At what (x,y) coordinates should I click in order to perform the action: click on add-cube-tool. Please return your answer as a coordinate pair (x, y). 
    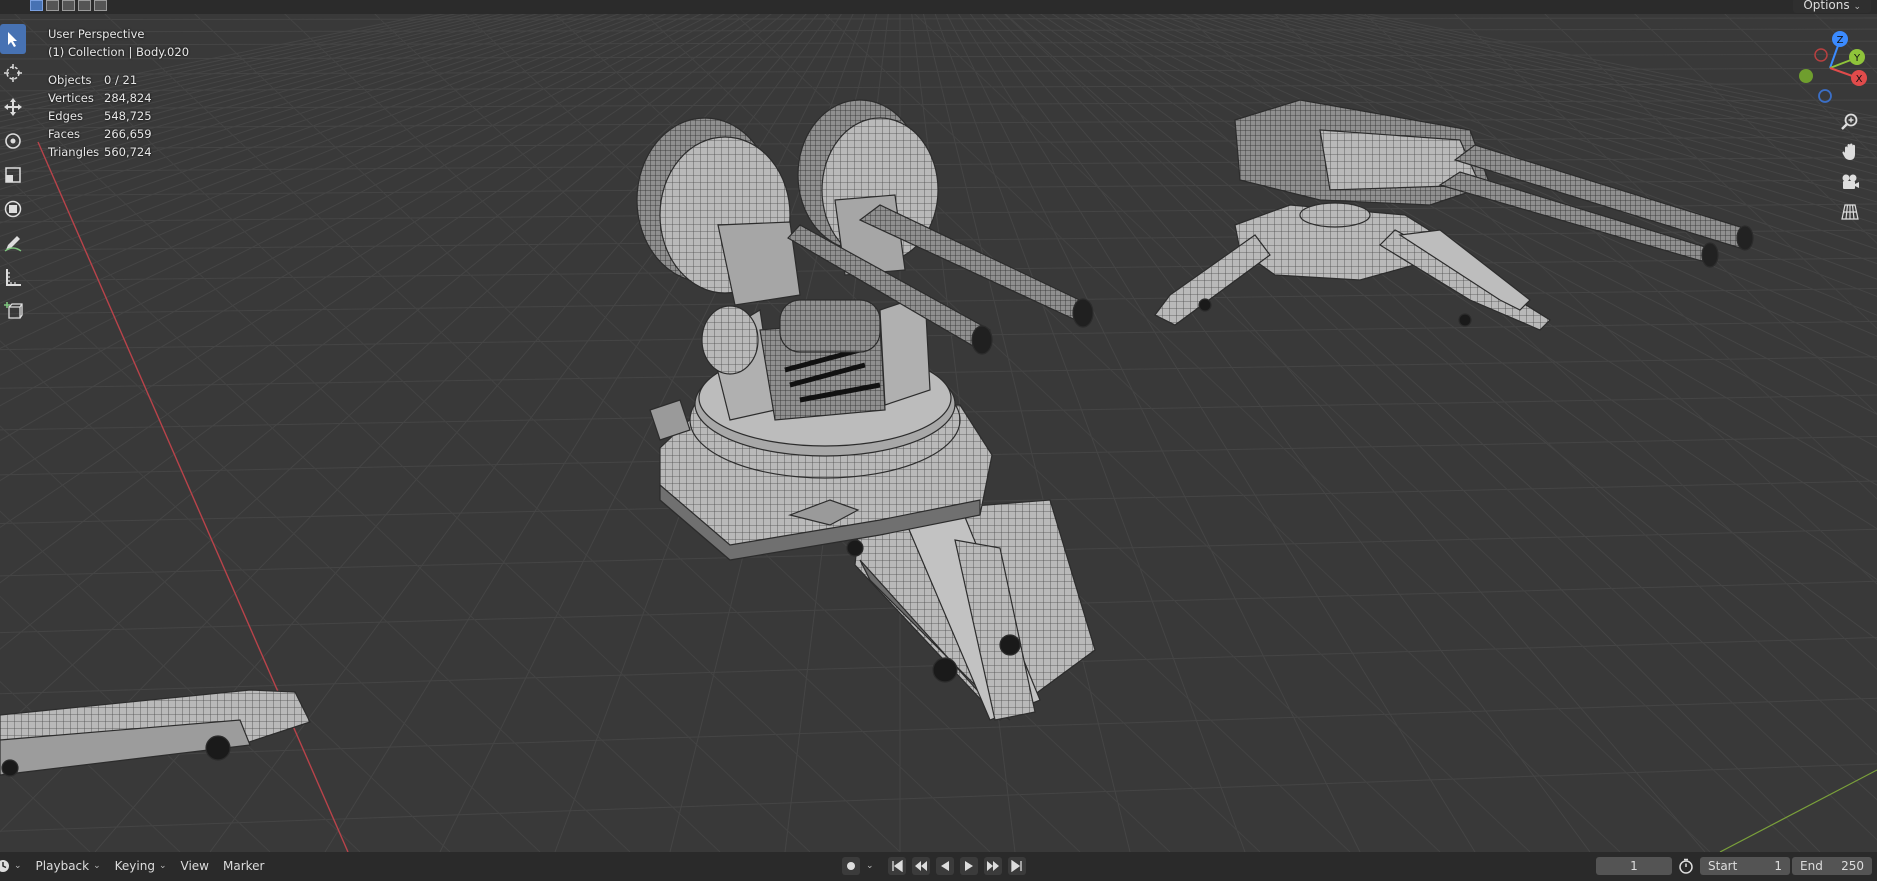
    Looking at the image, I should click on (13, 311).